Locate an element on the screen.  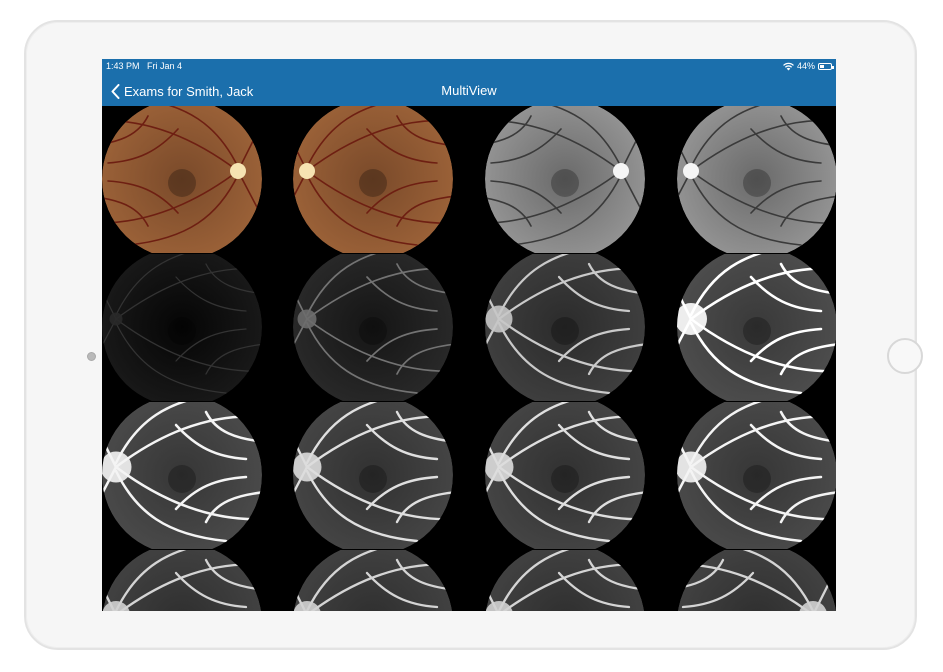
thumbnail-fundus-color-left is located at coordinates (193, 179).